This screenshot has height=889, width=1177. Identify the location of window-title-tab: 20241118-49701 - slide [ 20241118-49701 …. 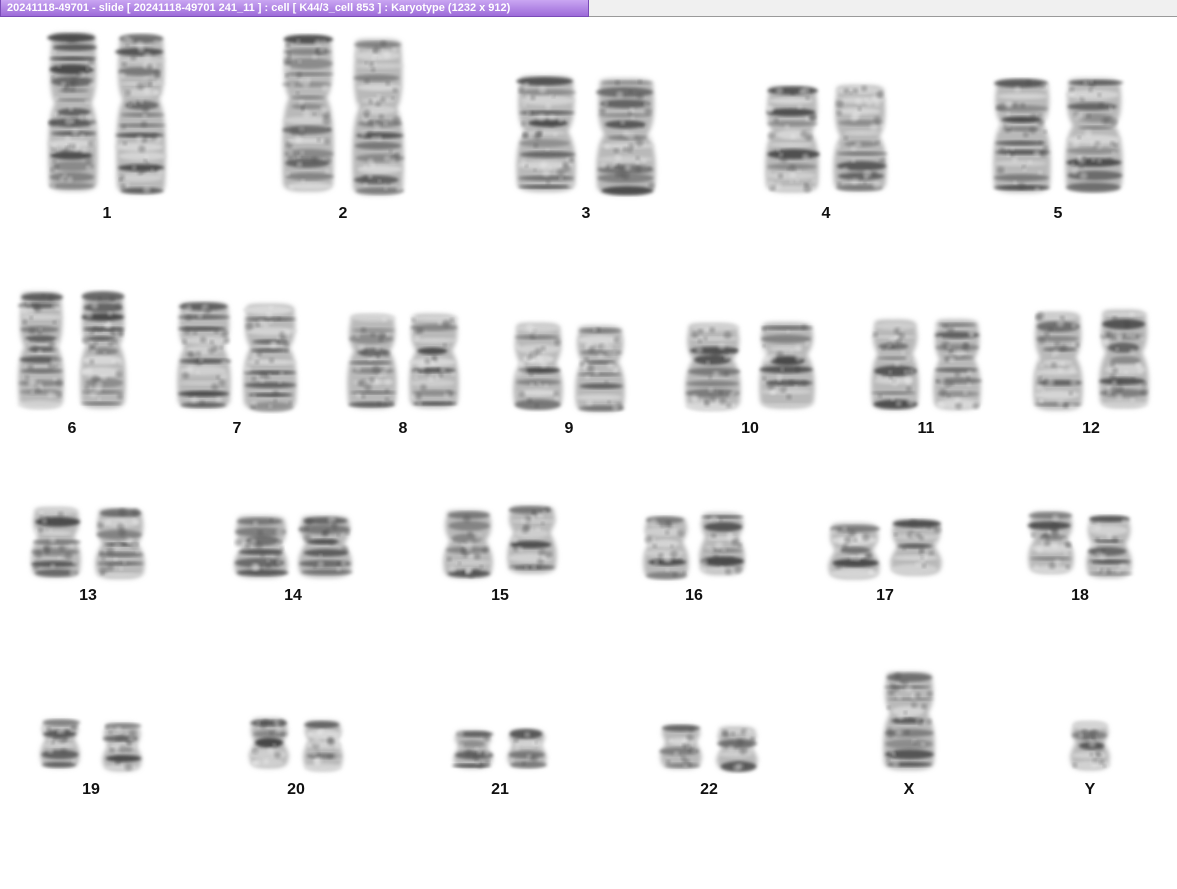
(294, 8).